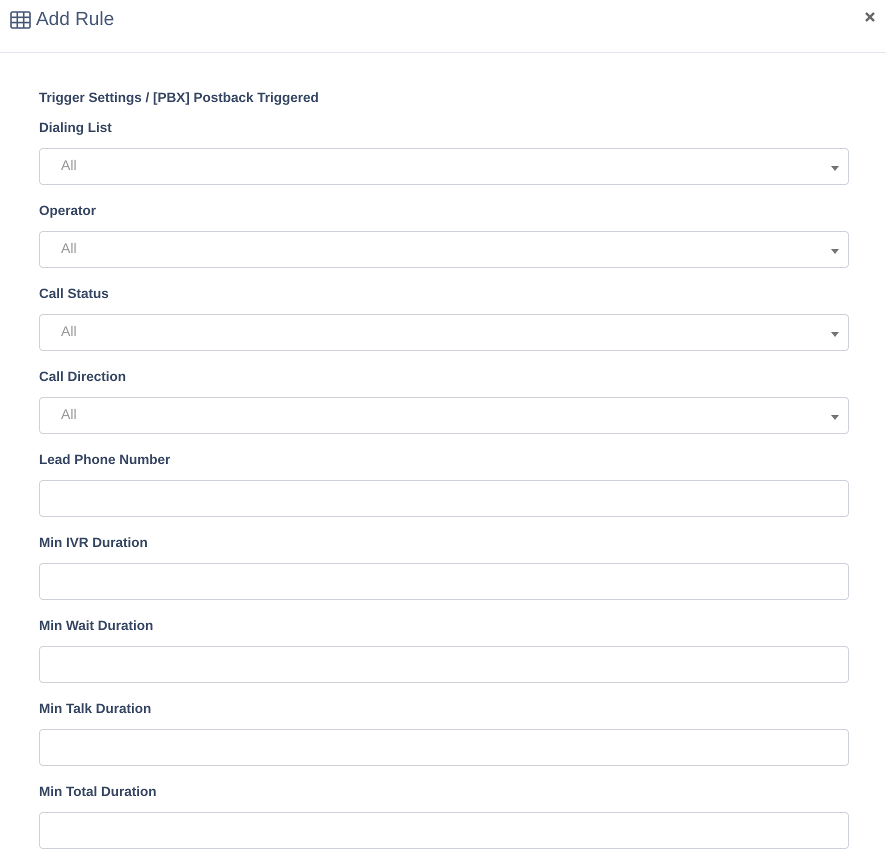 The image size is (886, 860). I want to click on field-label: Dialing List, so click(76, 128).